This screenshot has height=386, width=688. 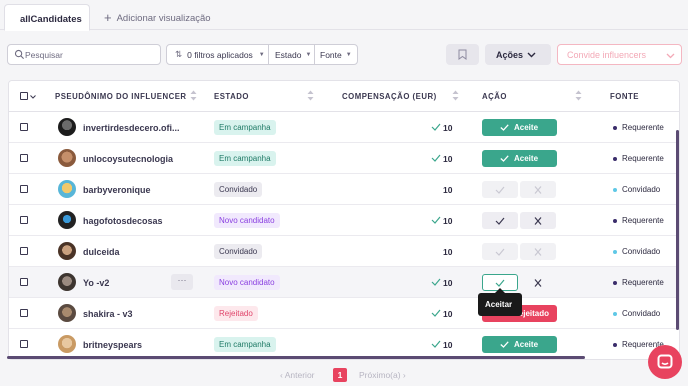 What do you see at coordinates (96, 283) in the screenshot?
I see `influencer-name: Yo -v2` at bounding box center [96, 283].